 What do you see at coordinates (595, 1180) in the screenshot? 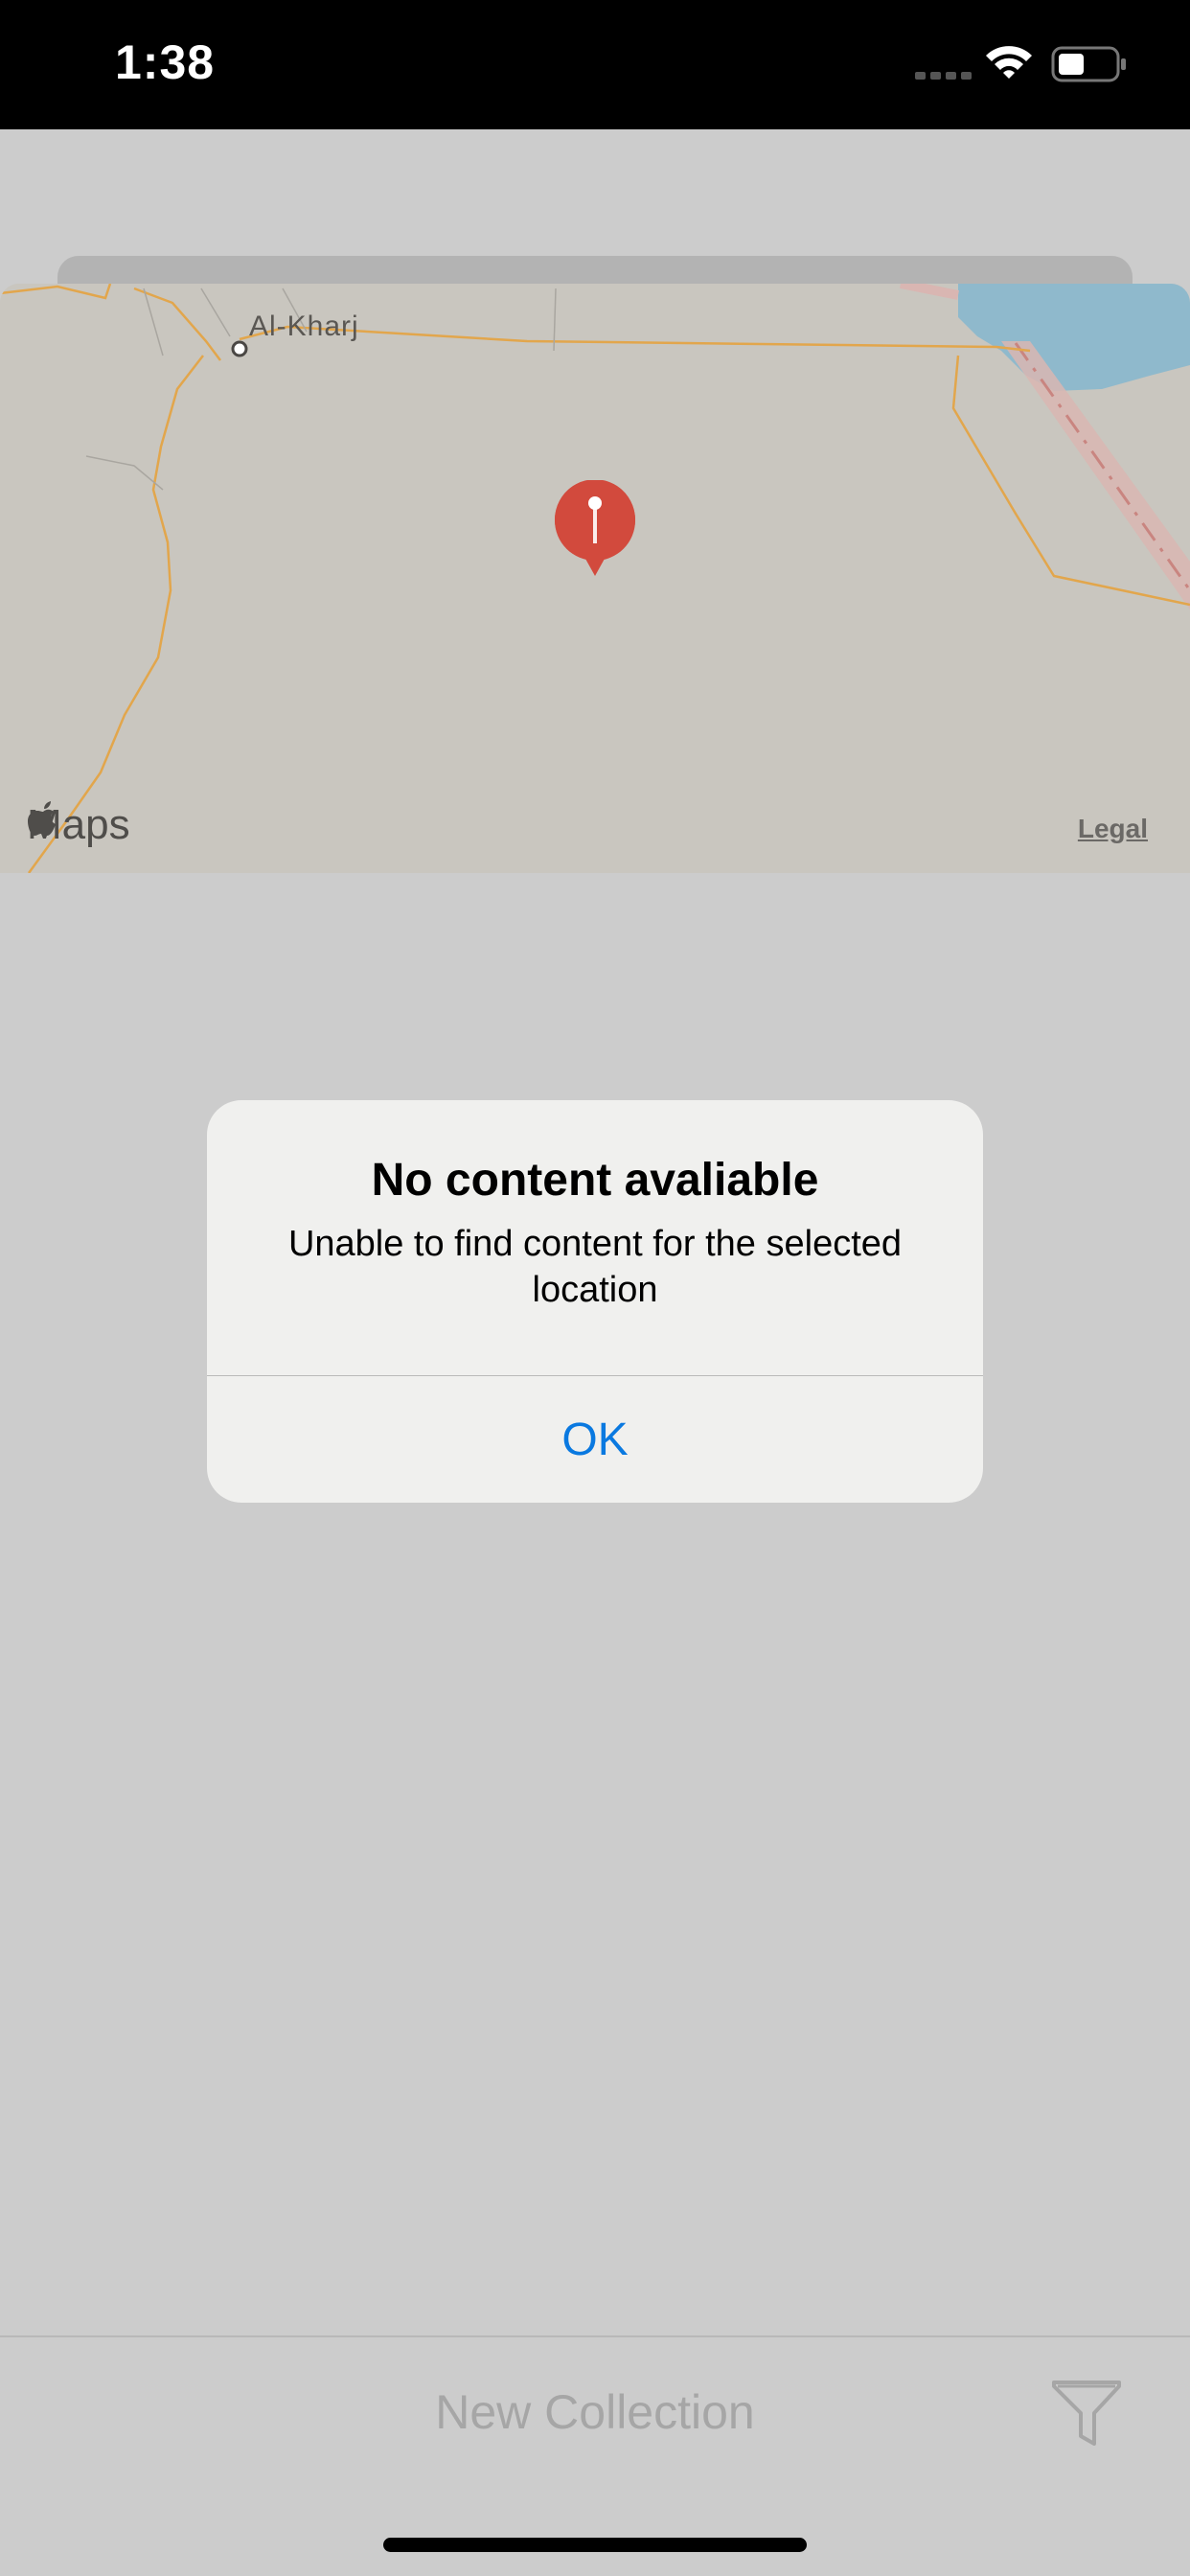
I see `alert-title: No content avaliable` at bounding box center [595, 1180].